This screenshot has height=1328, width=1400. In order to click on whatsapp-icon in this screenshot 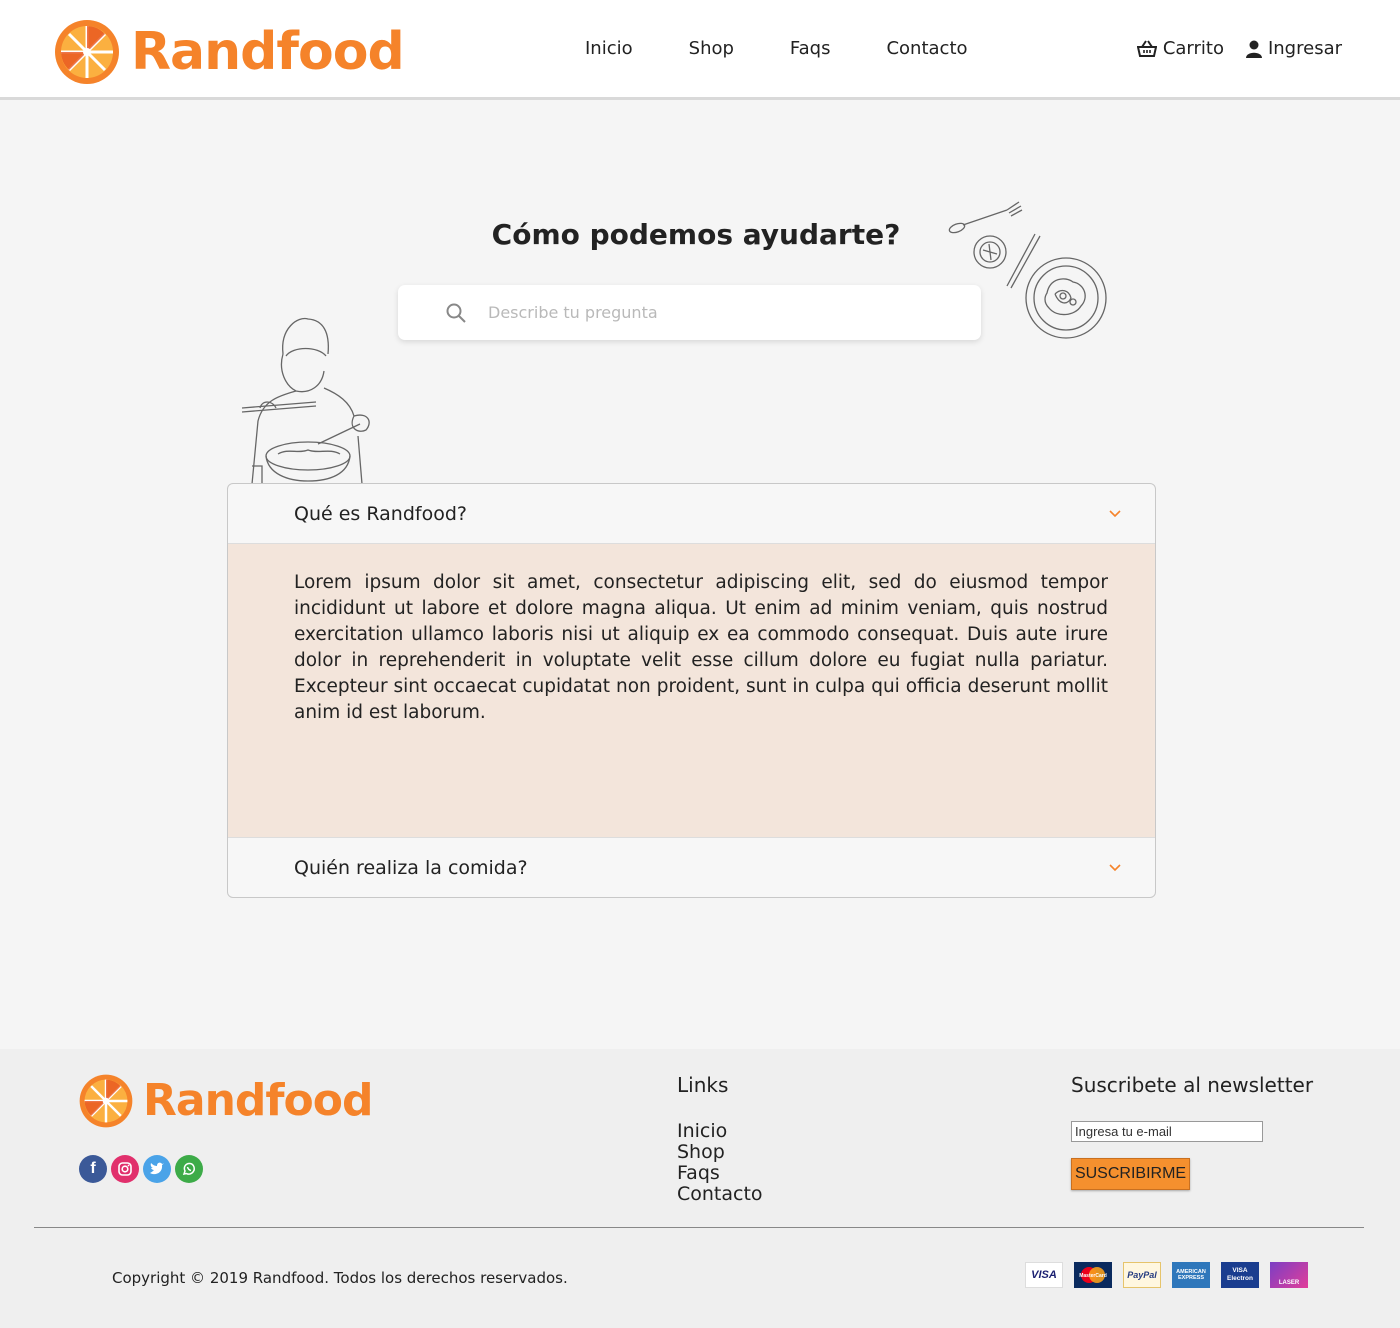, I will do `click(189, 1169)`.